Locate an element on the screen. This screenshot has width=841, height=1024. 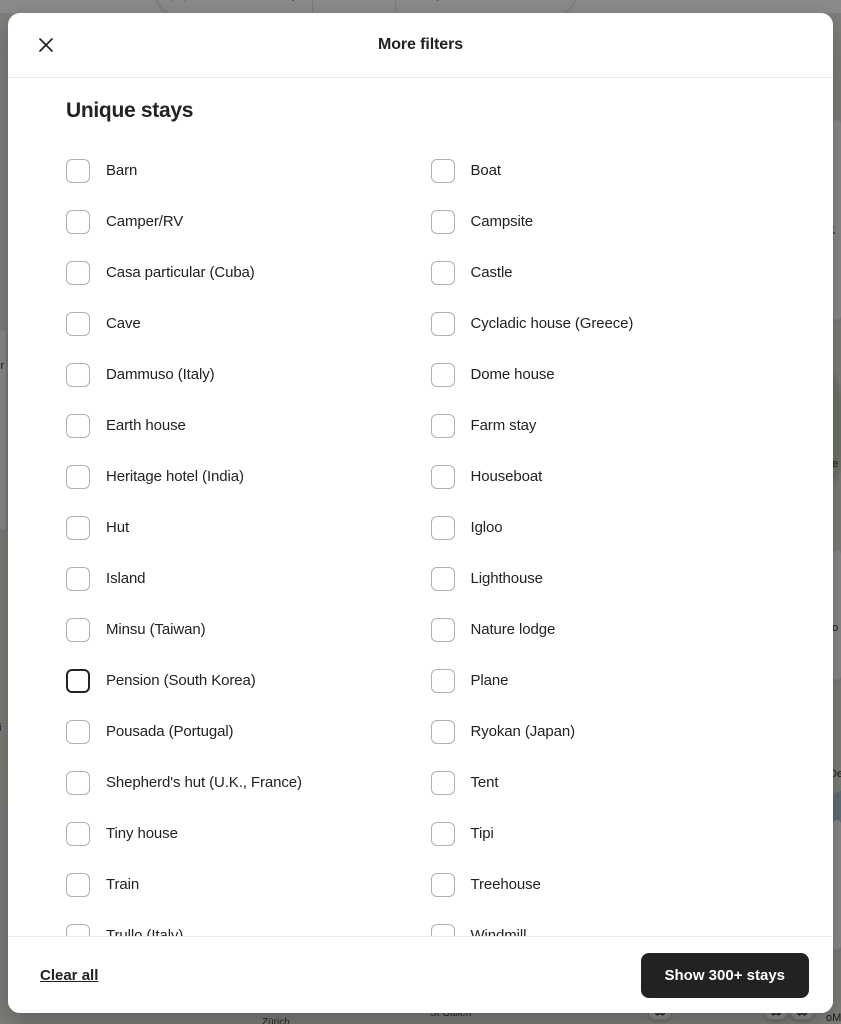
checkbox-row: Cycladic house (Greece) is located at coordinates (603, 323).